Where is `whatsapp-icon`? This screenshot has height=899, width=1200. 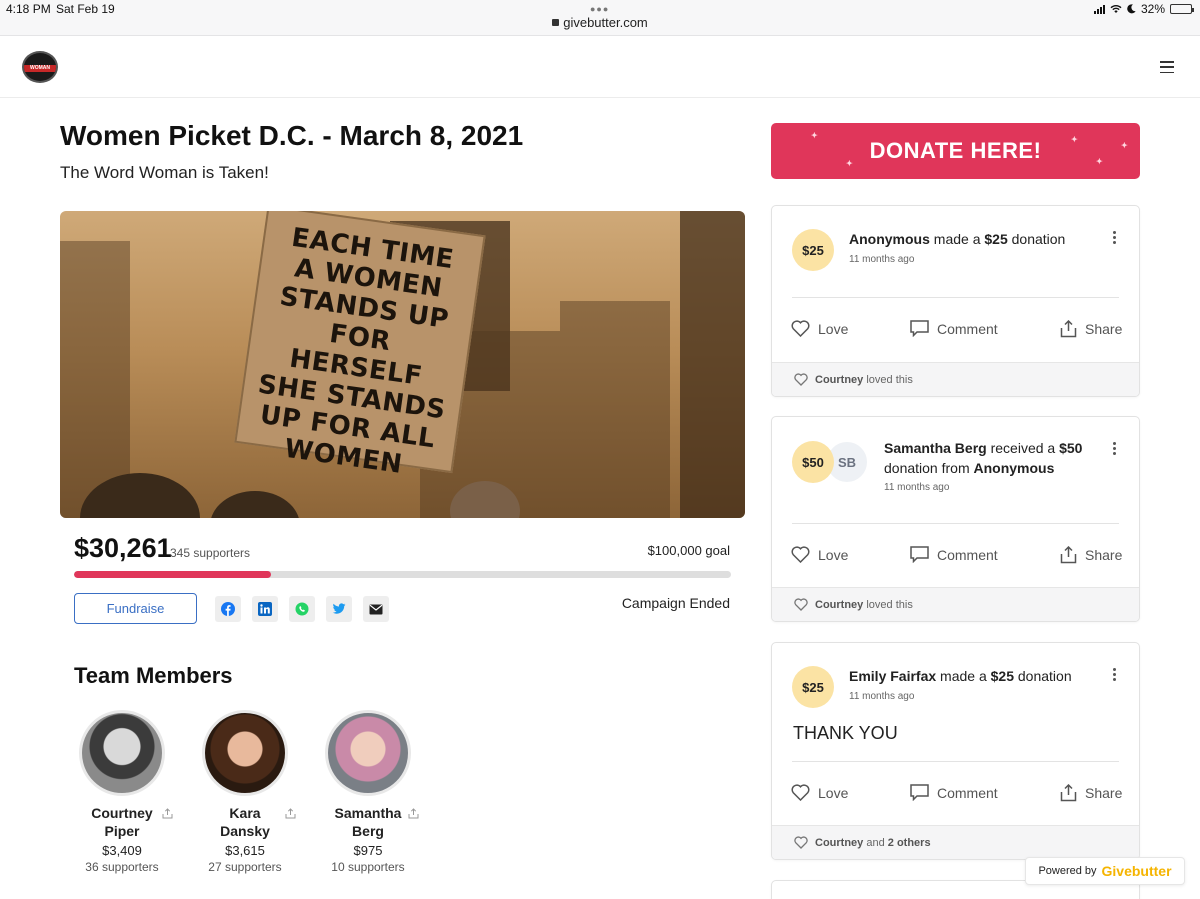
whatsapp-icon is located at coordinates (302, 609).